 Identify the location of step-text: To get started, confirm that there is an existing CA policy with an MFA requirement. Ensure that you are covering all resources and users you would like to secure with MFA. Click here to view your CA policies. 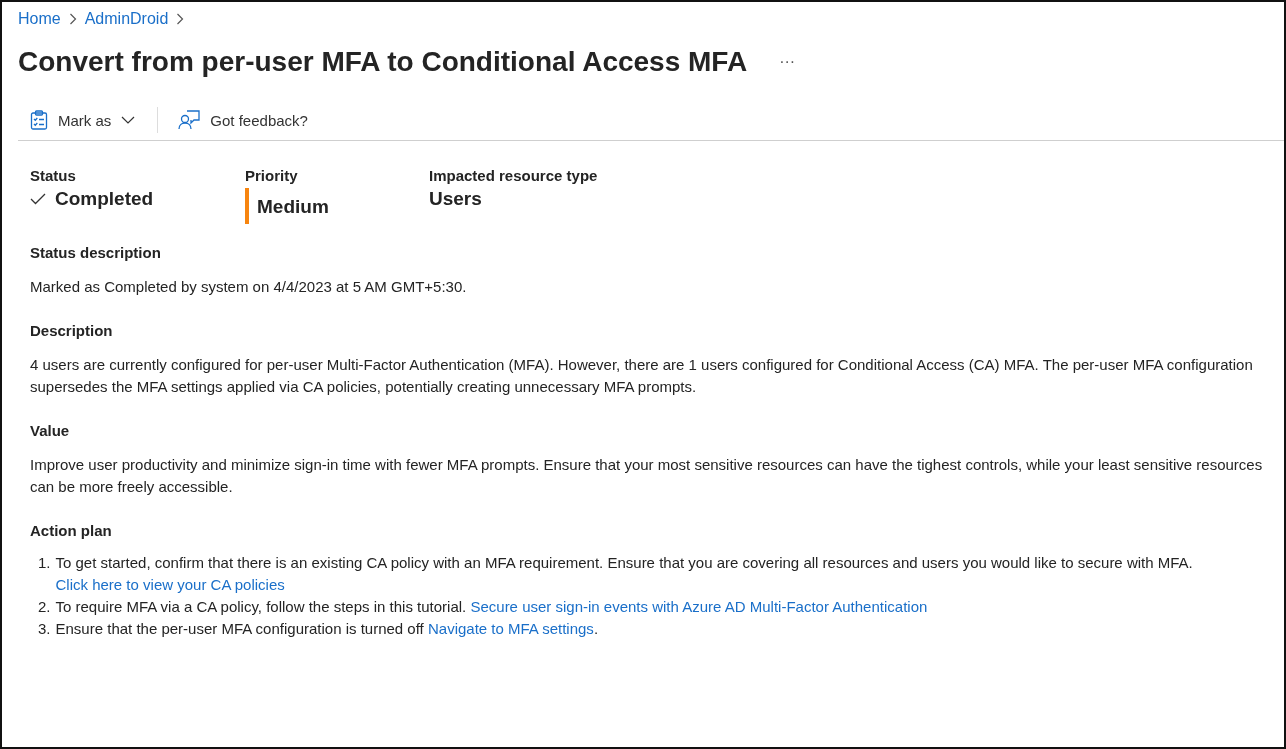
(624, 574).